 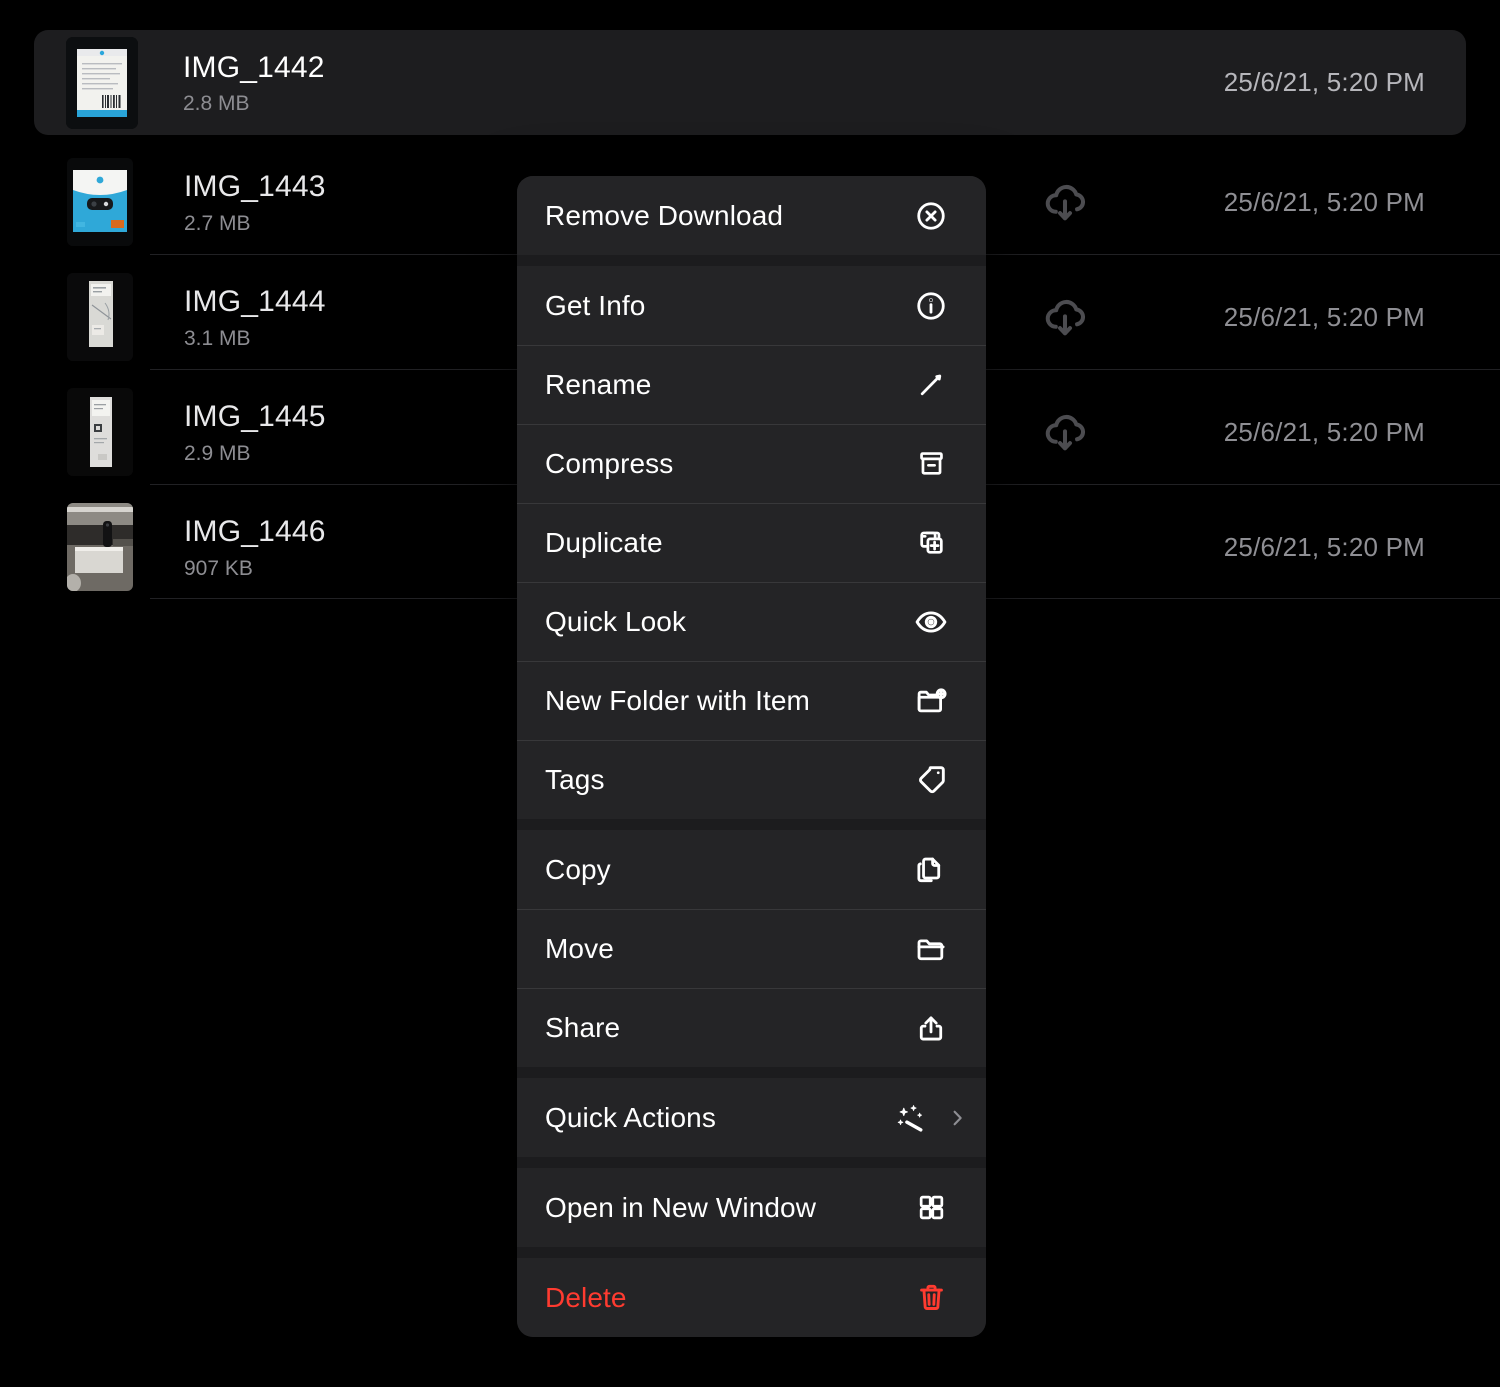 What do you see at coordinates (751, 621) in the screenshot?
I see `menu-item-quick-look: Quick Look` at bounding box center [751, 621].